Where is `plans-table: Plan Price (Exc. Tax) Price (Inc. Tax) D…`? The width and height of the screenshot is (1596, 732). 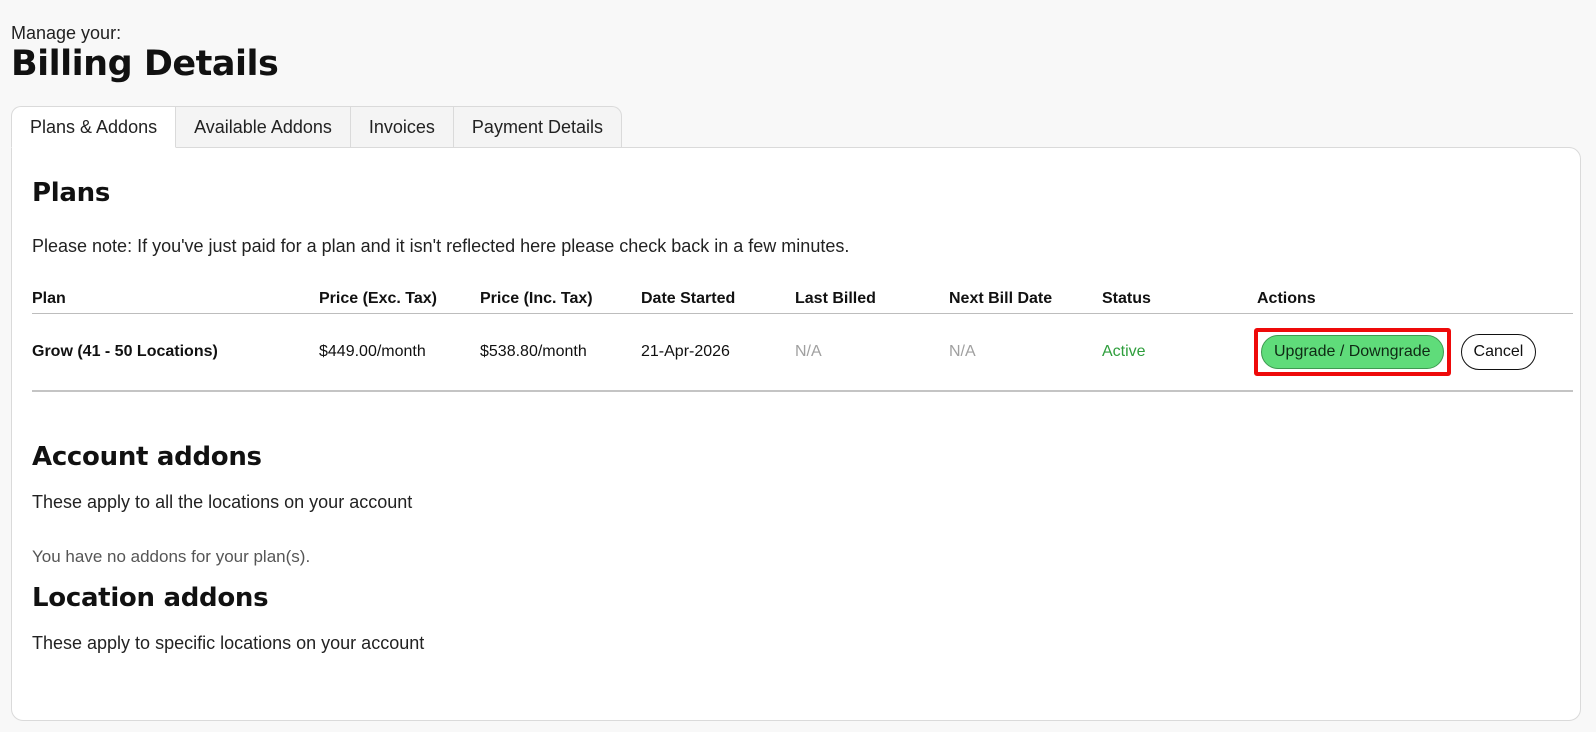
plans-table: Plan Price (Exc. Tax) Price (Inc. Tax) D… is located at coordinates (802, 340).